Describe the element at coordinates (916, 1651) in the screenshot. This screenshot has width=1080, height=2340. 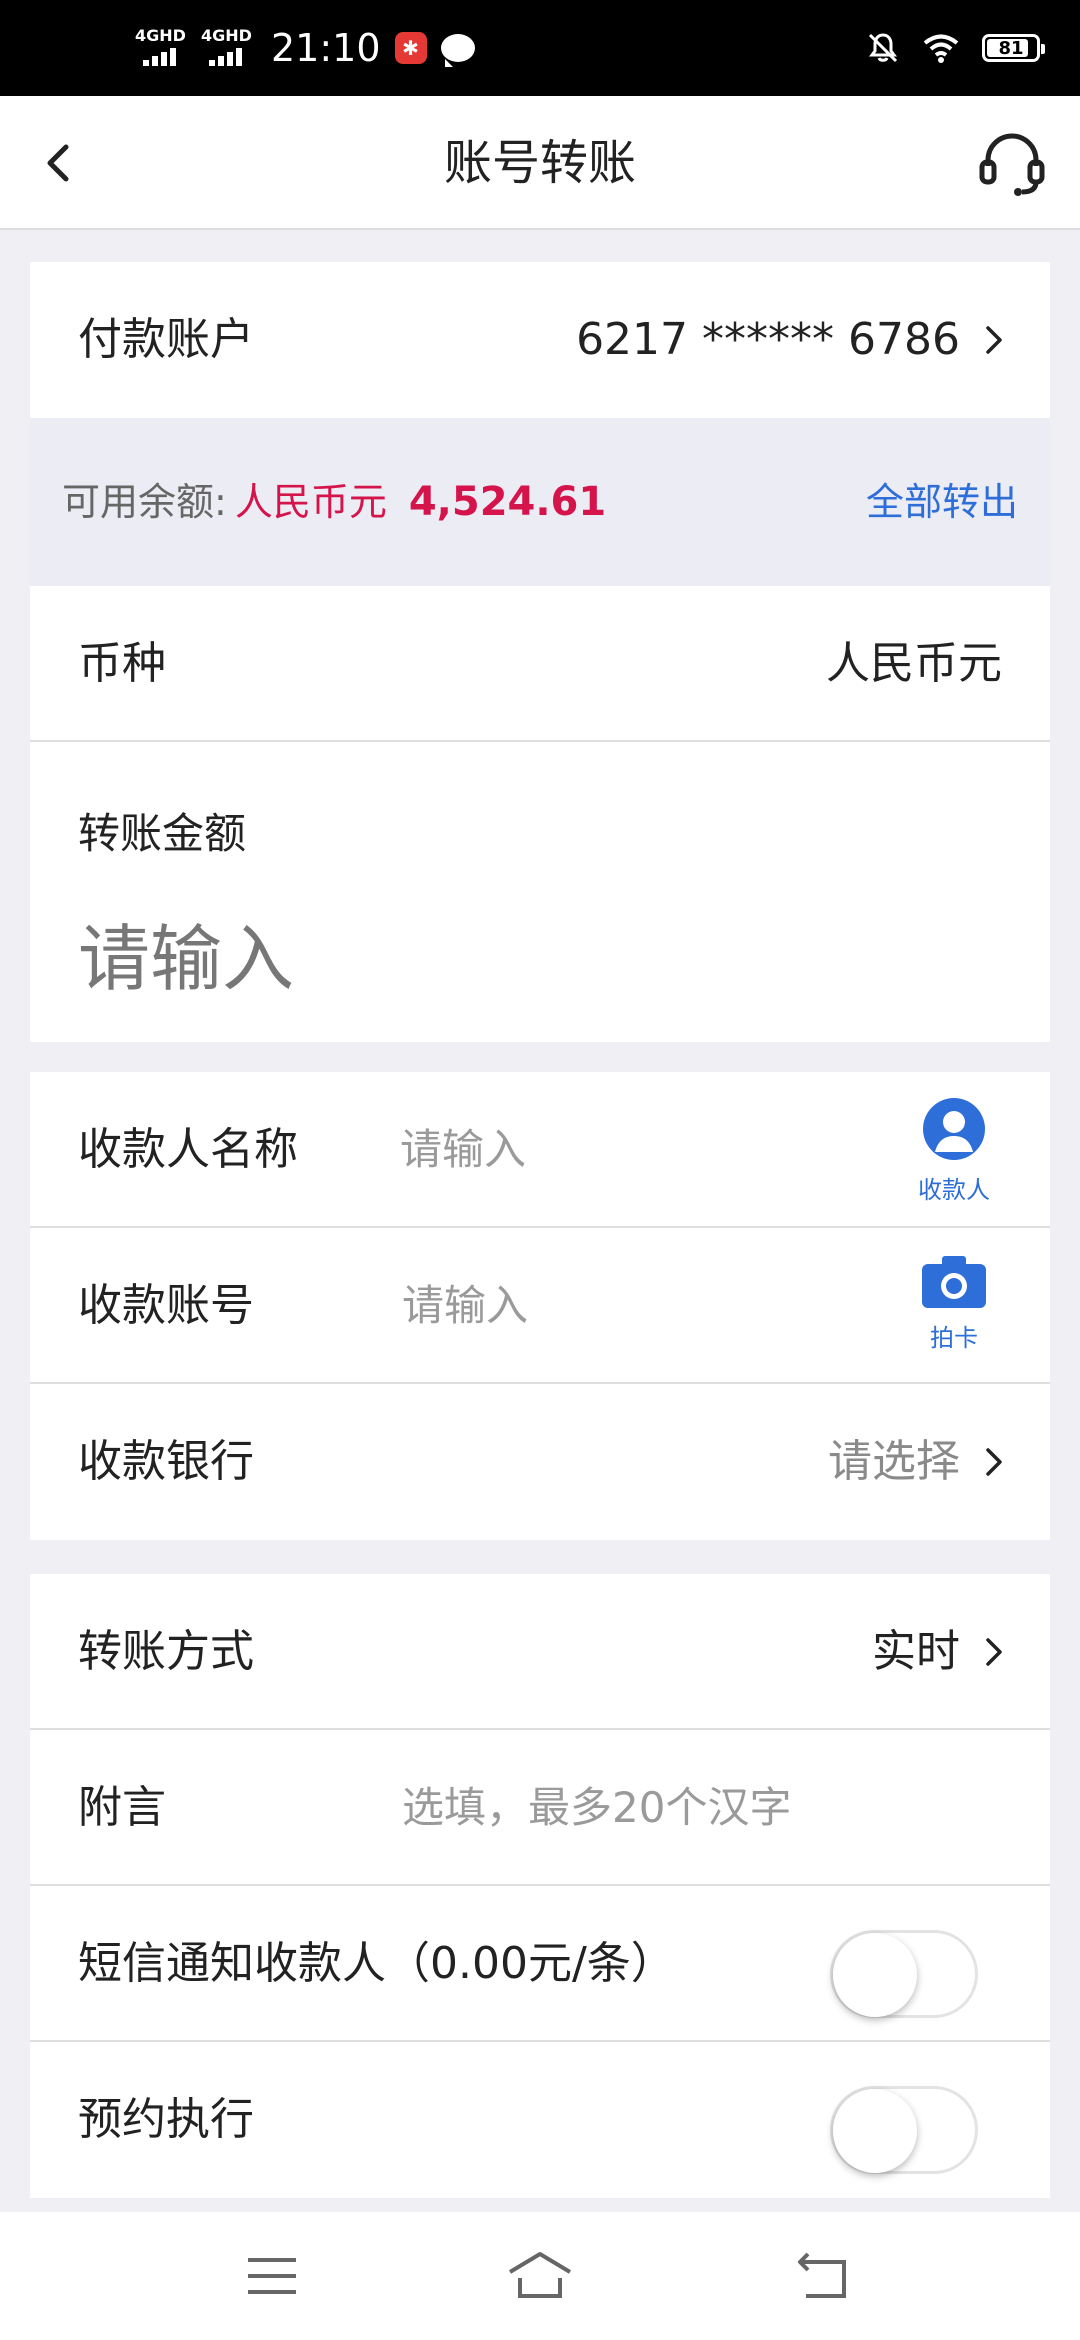
I see `transfer-method-value: 实时` at that location.